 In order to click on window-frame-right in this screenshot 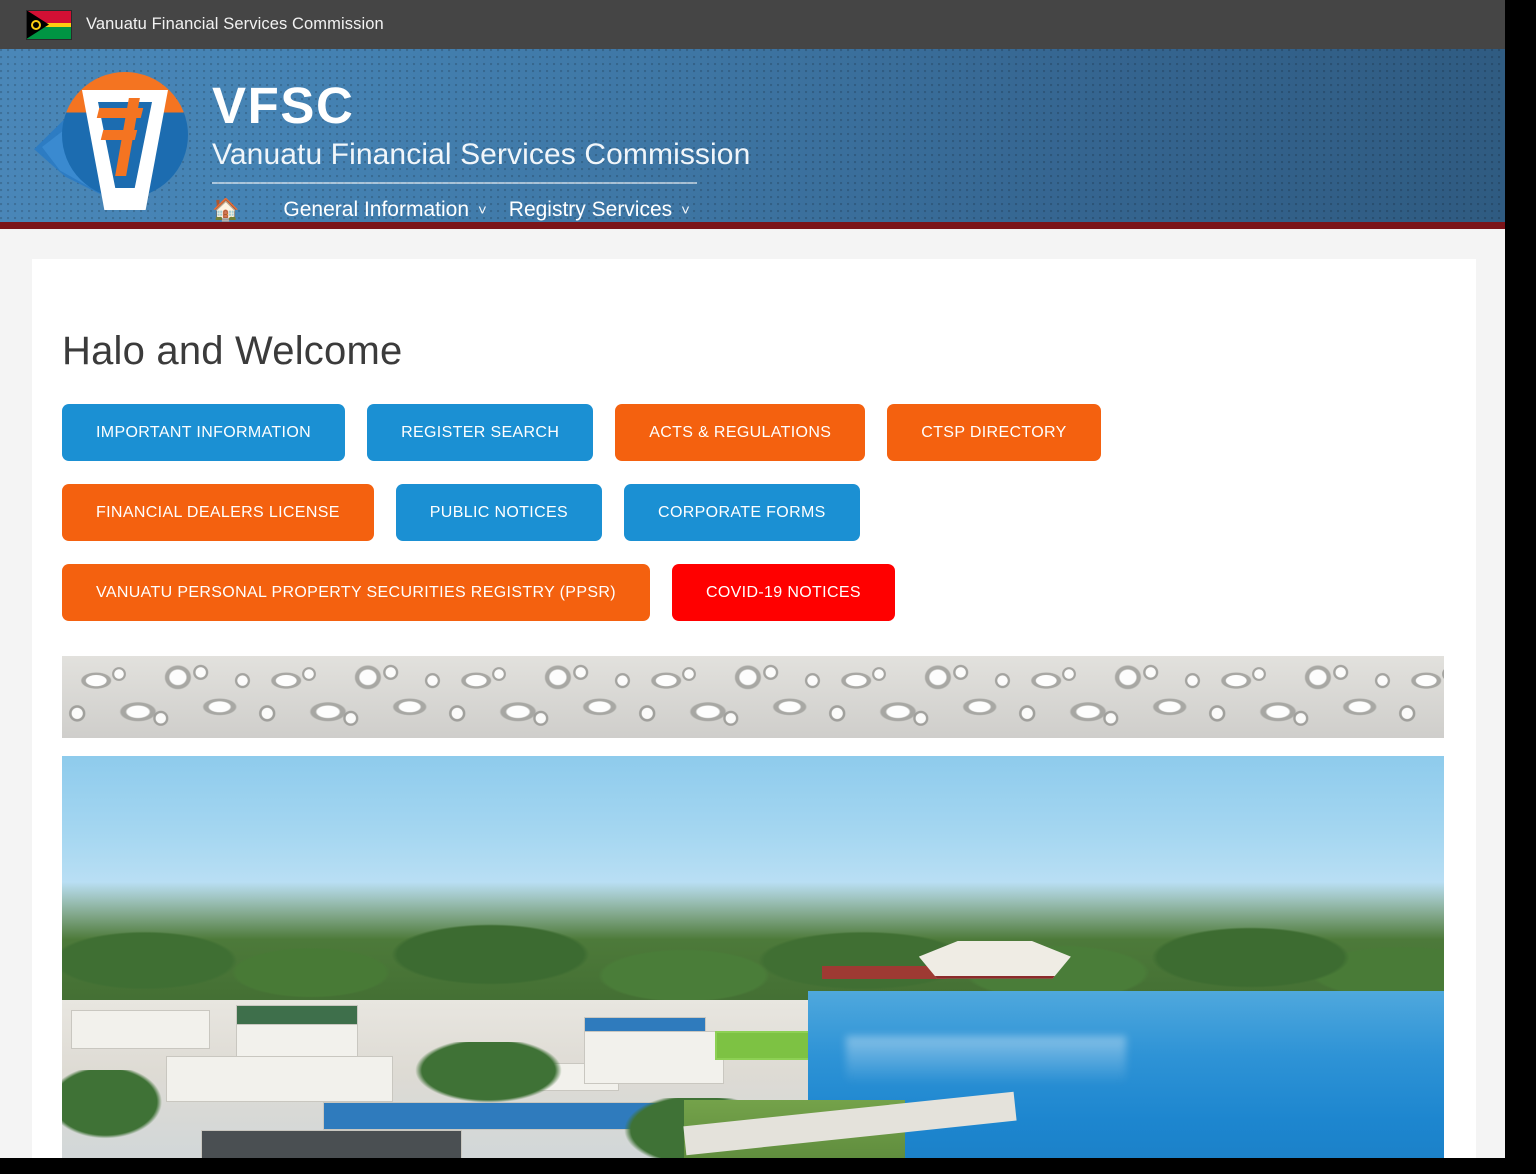, I will do `click(1520, 587)`.